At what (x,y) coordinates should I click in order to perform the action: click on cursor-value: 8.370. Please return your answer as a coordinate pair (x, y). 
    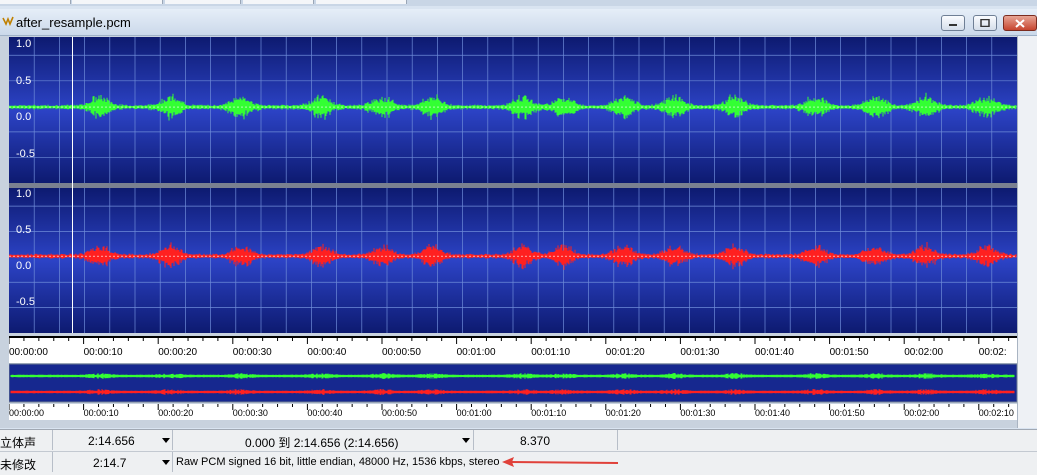
    Looking at the image, I should click on (535, 441).